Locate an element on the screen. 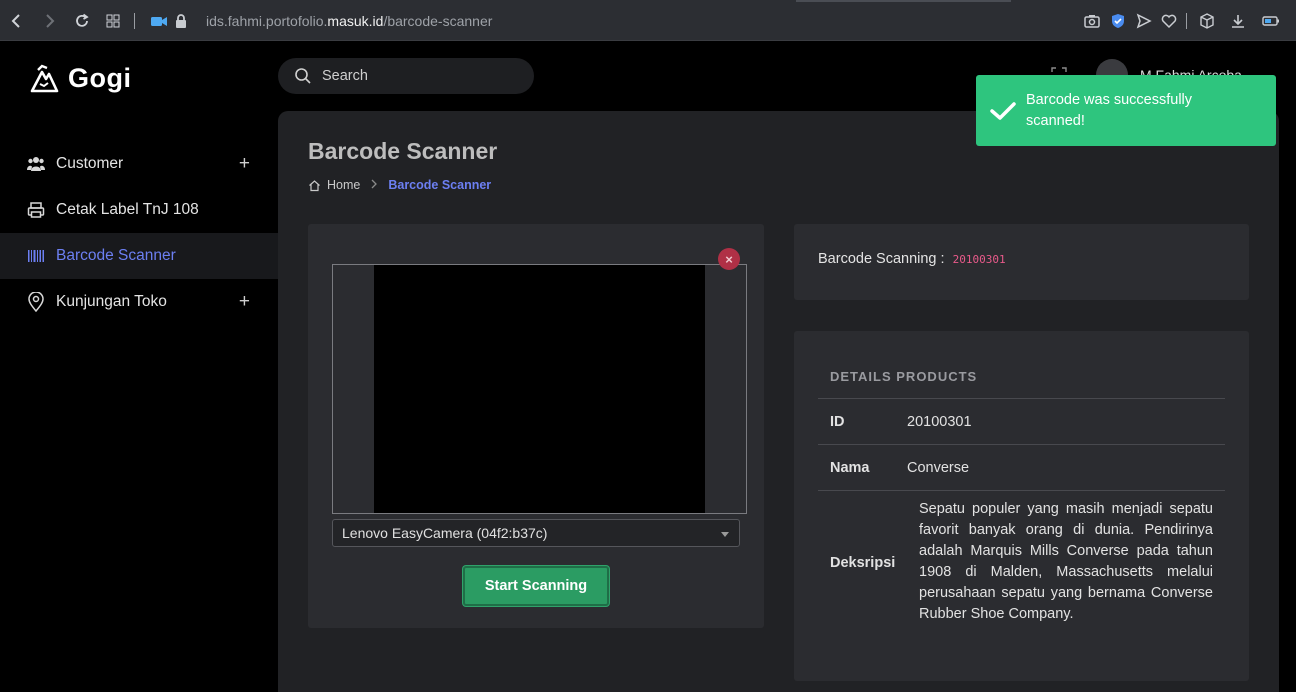 The width and height of the screenshot is (1296, 692). breadcrumb-current: Barcode Scanner is located at coordinates (440, 185).